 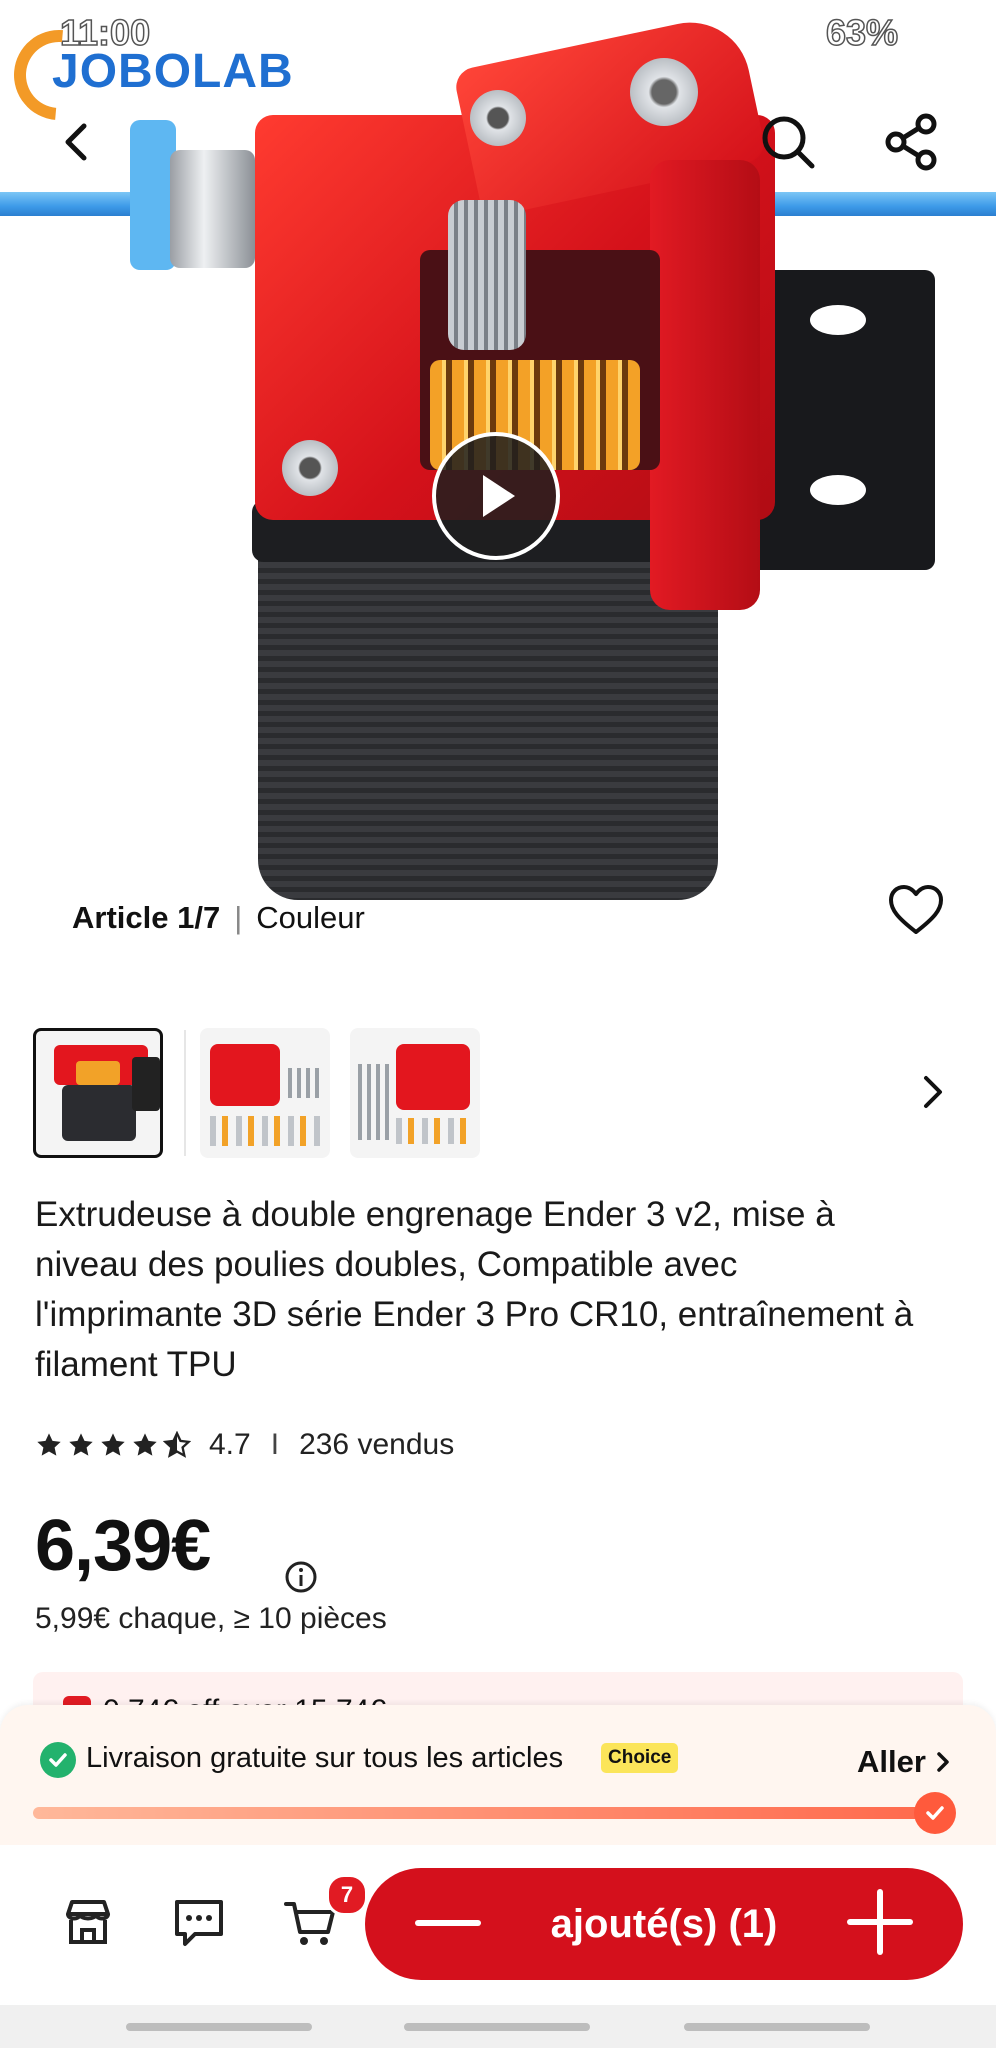 I want to click on motor-graphic, so click(x=488, y=720).